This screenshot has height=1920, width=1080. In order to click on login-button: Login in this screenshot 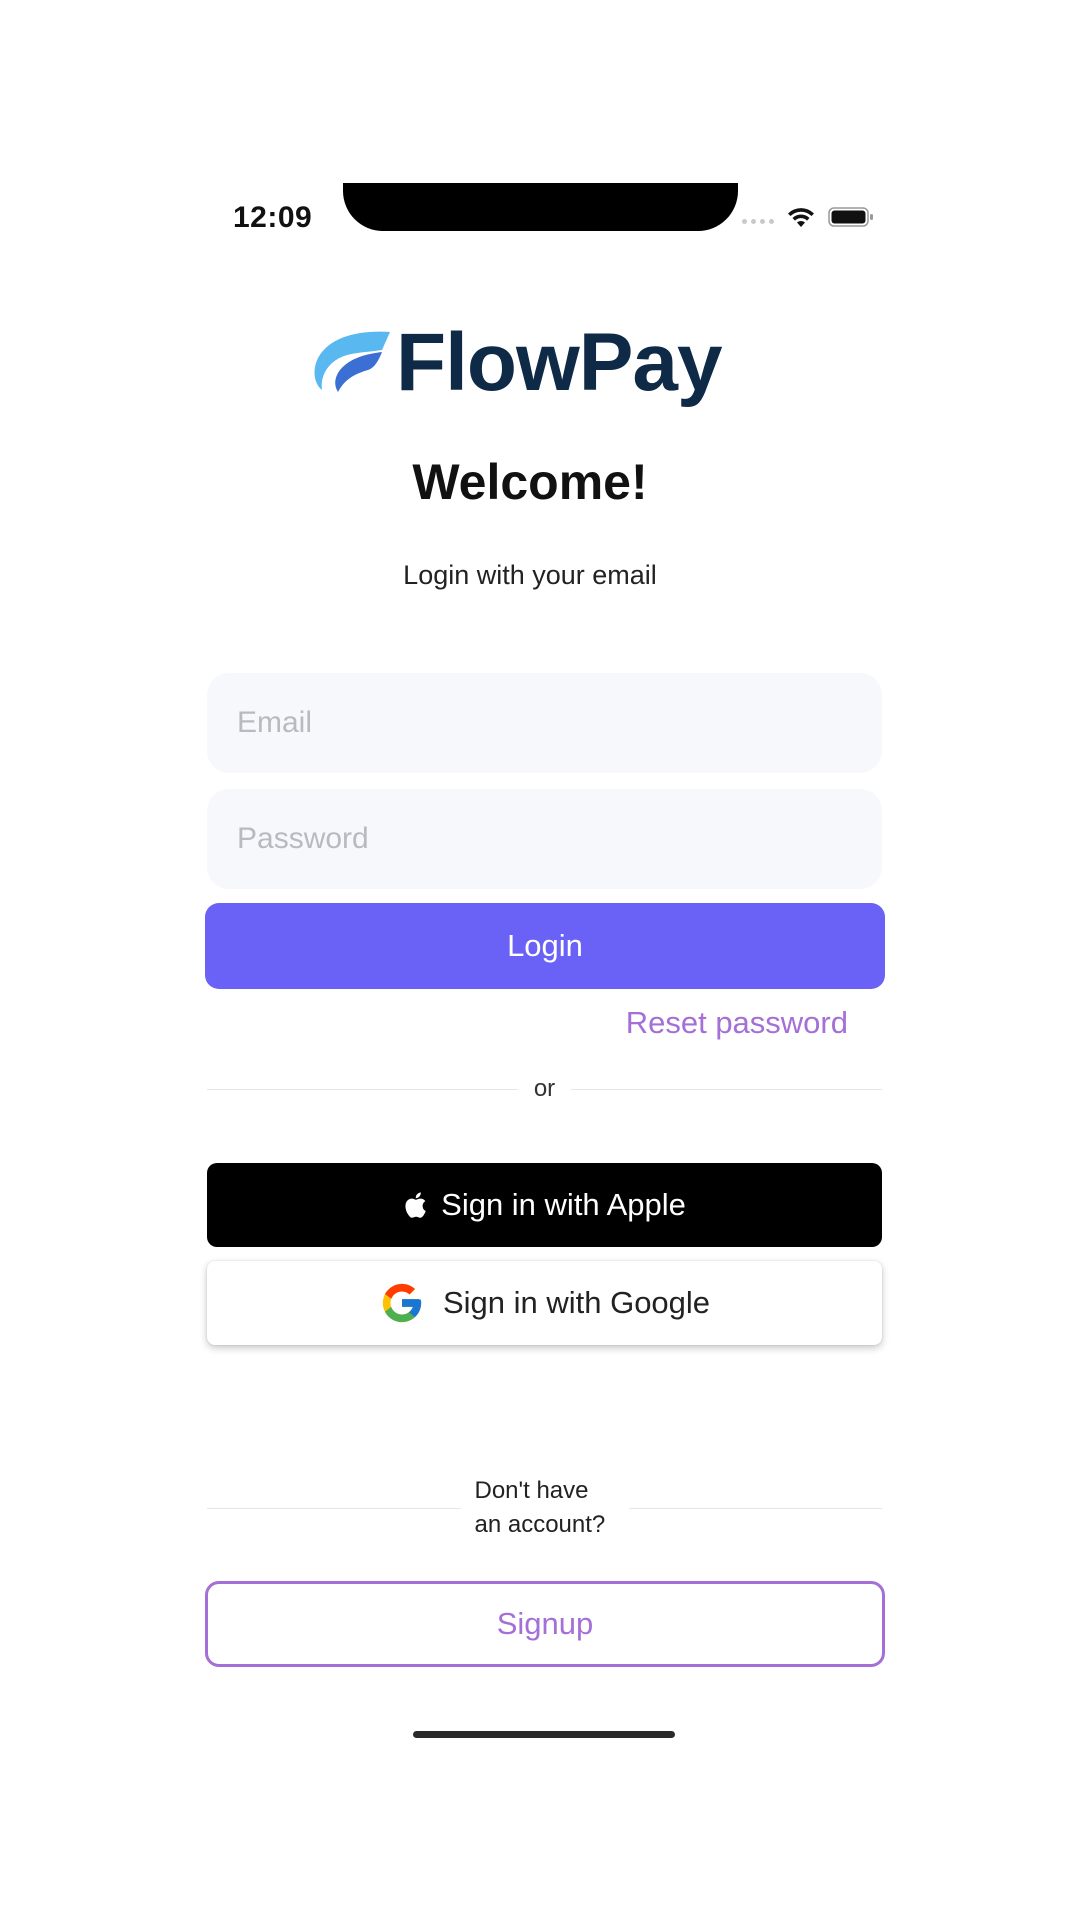, I will do `click(545, 946)`.